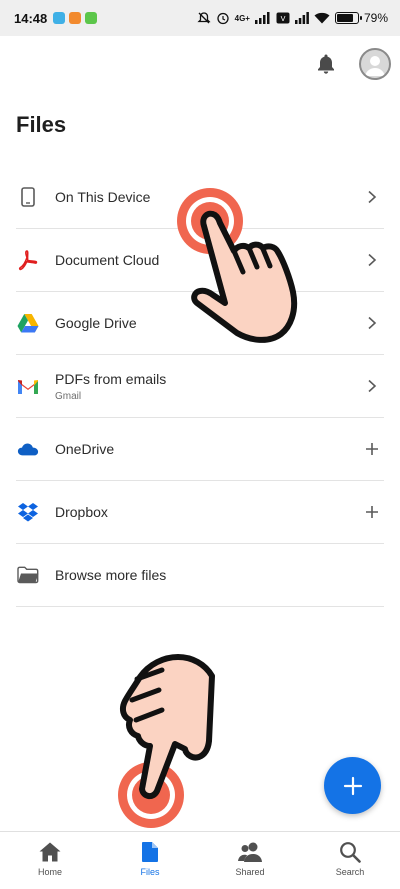  I want to click on gmail-icon, so click(28, 386).